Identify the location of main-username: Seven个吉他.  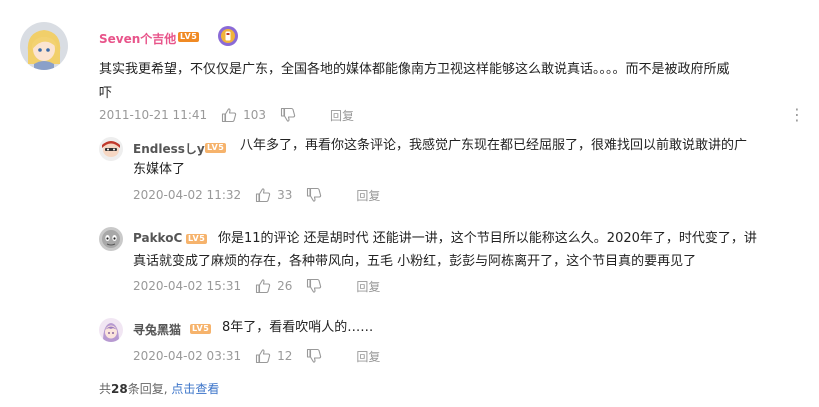
(137, 38).